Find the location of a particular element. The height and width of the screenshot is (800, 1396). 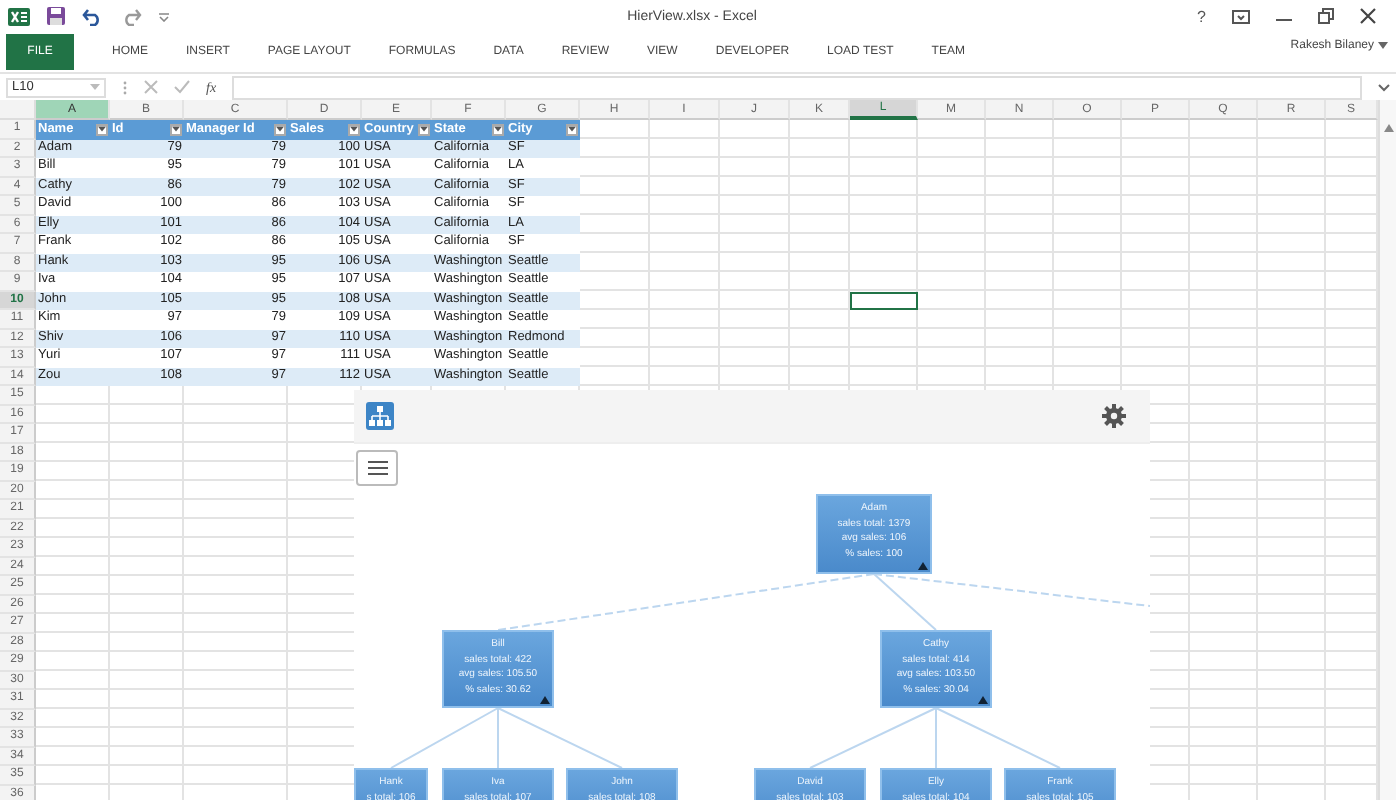

excel-logo-icon is located at coordinates (19, 16).